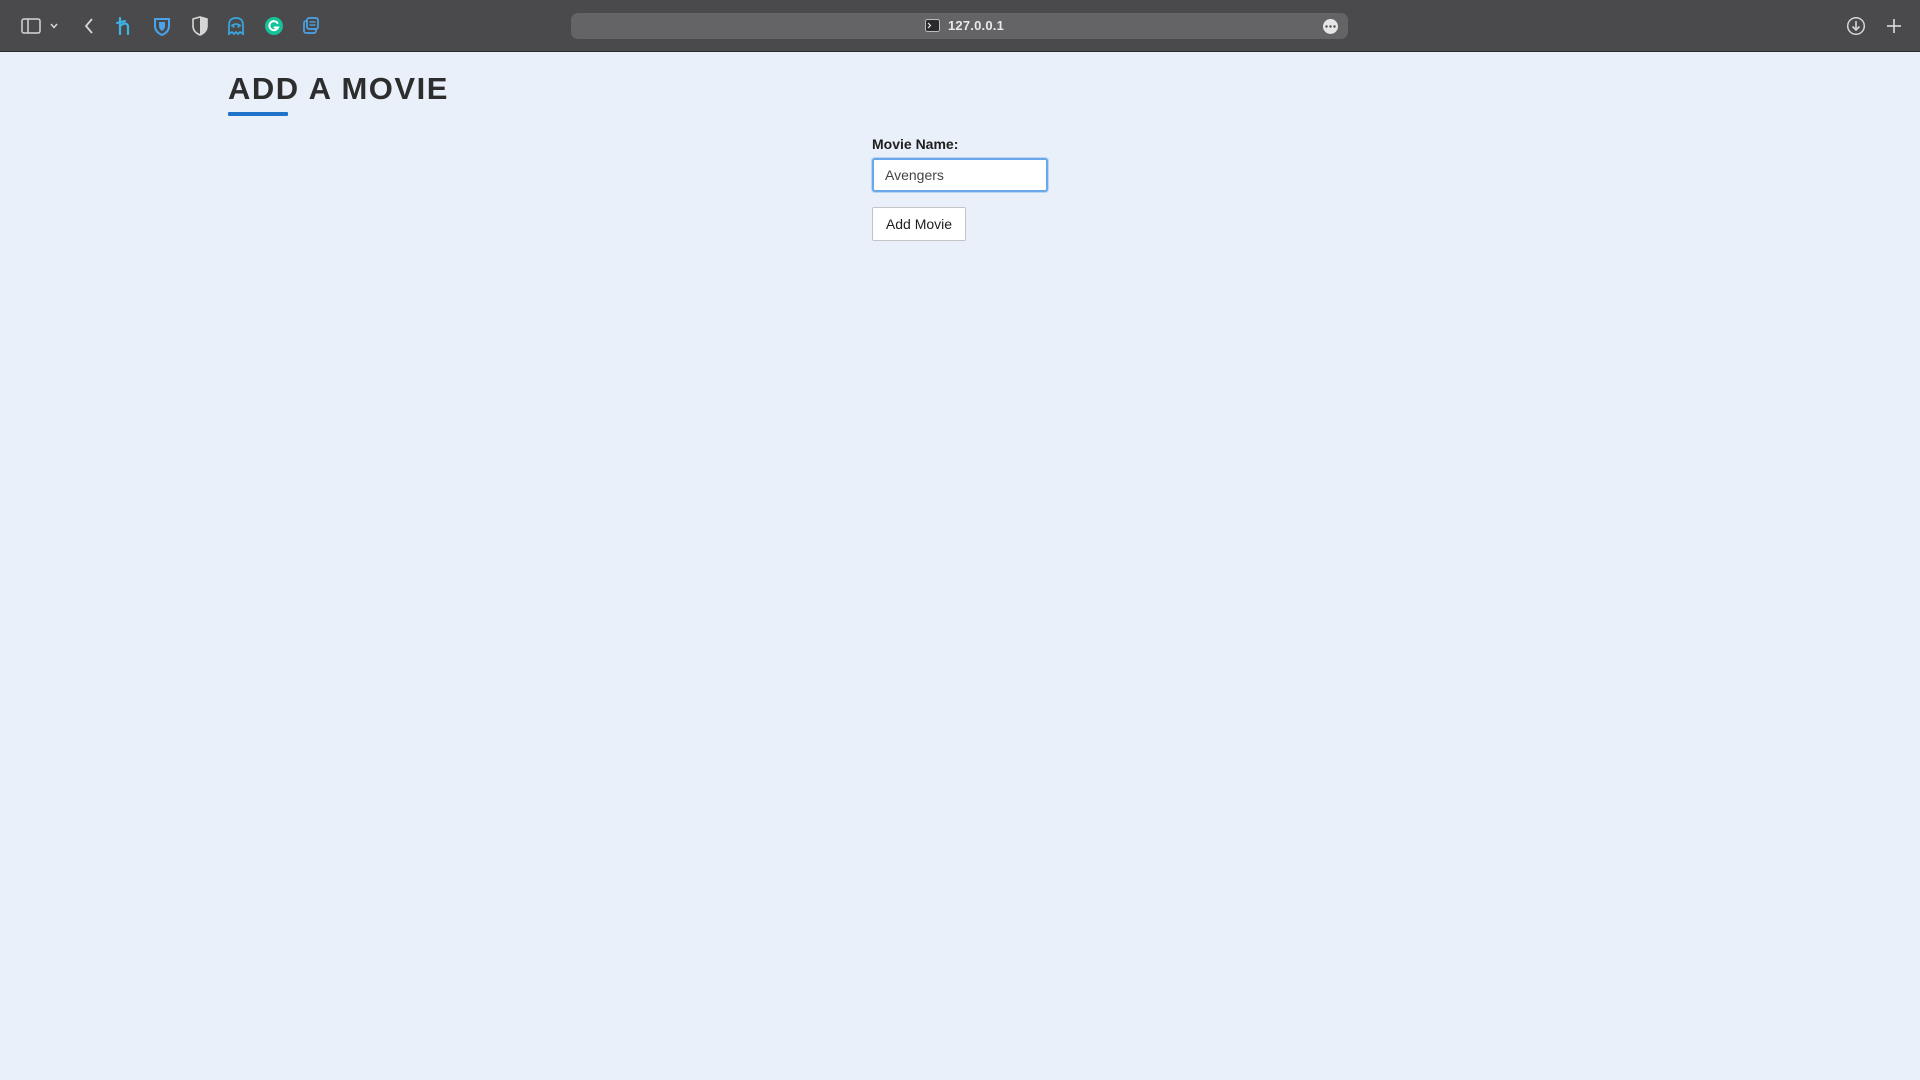 The image size is (1920, 1080). Describe the element at coordinates (54, 26) in the screenshot. I see `chevron-down-icon` at that location.